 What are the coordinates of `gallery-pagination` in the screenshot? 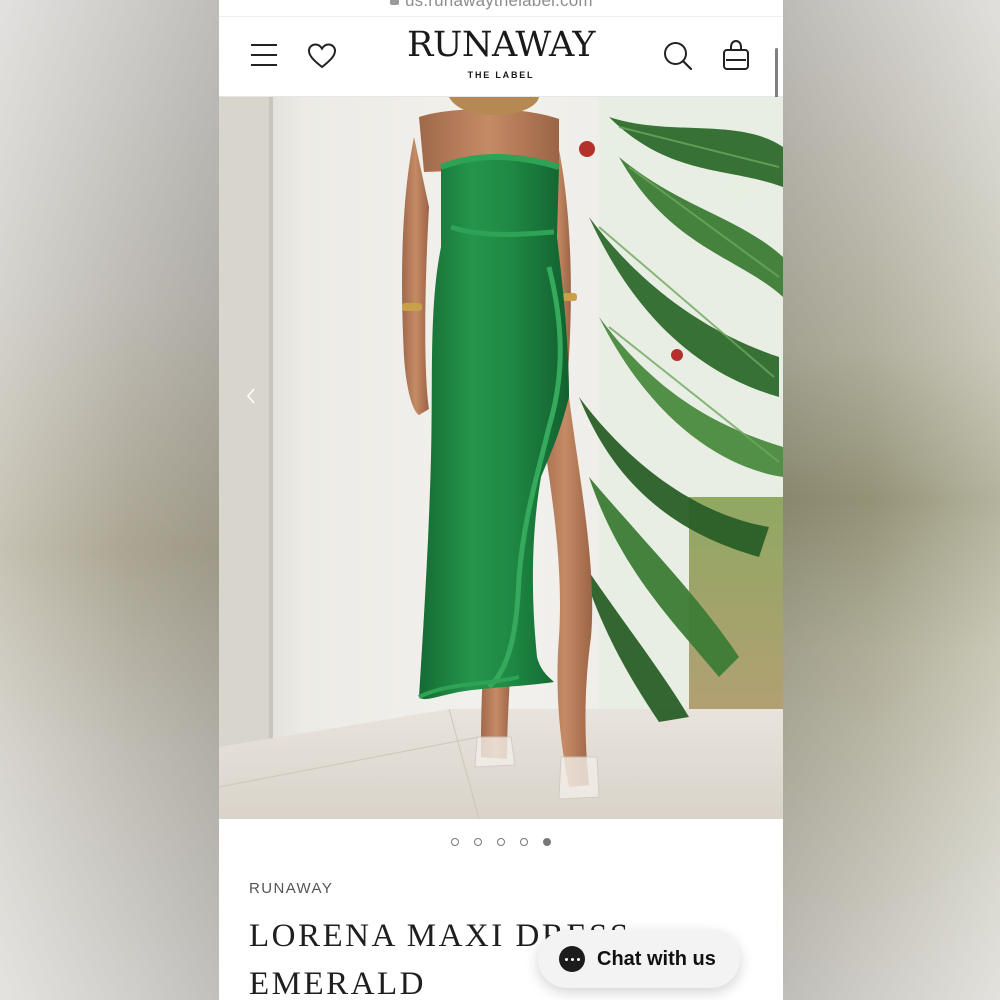 It's located at (501, 846).